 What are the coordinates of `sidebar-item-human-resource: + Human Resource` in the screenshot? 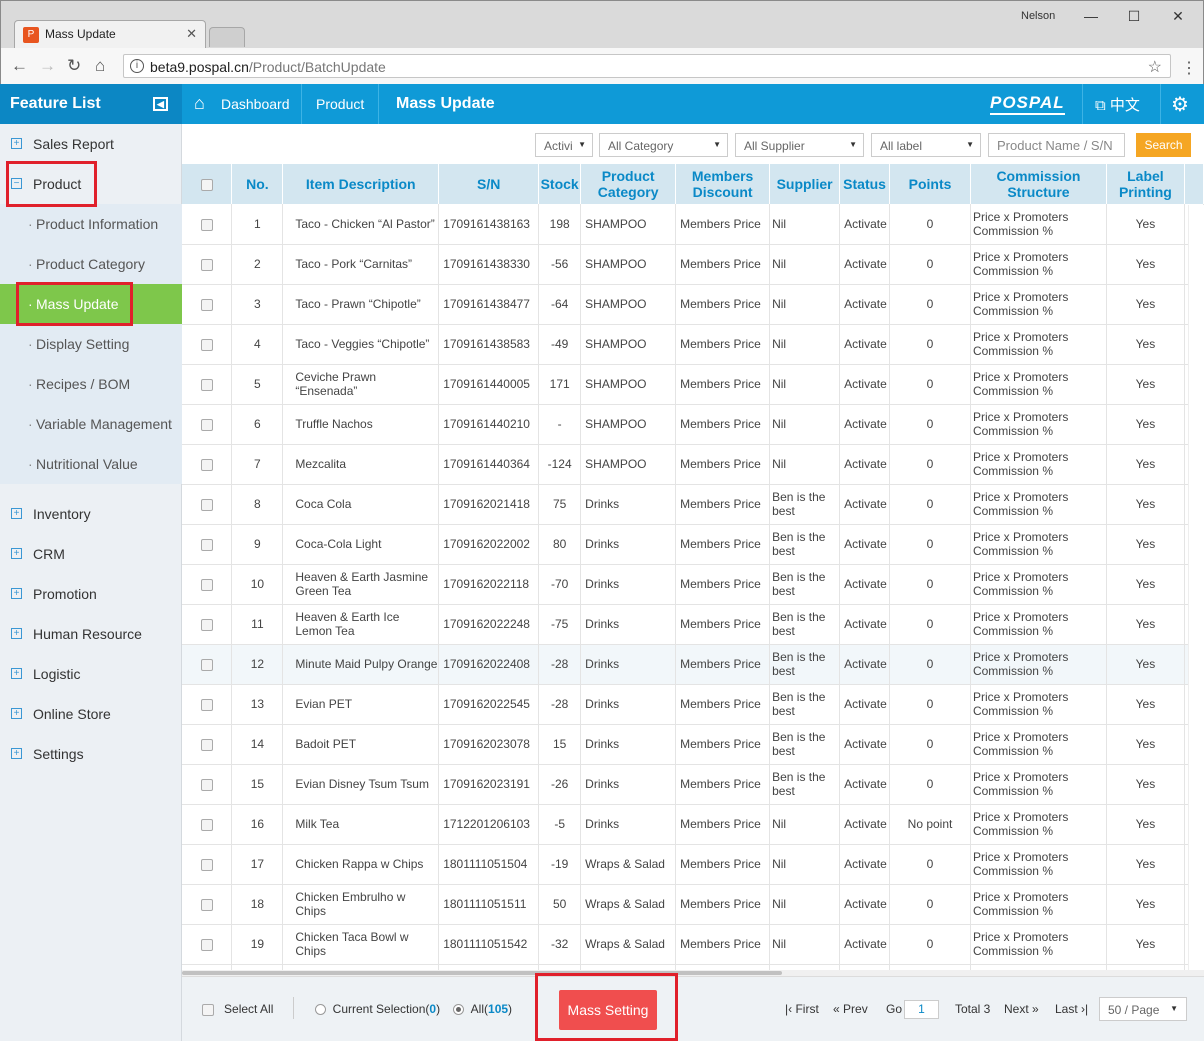 It's located at (91, 634).